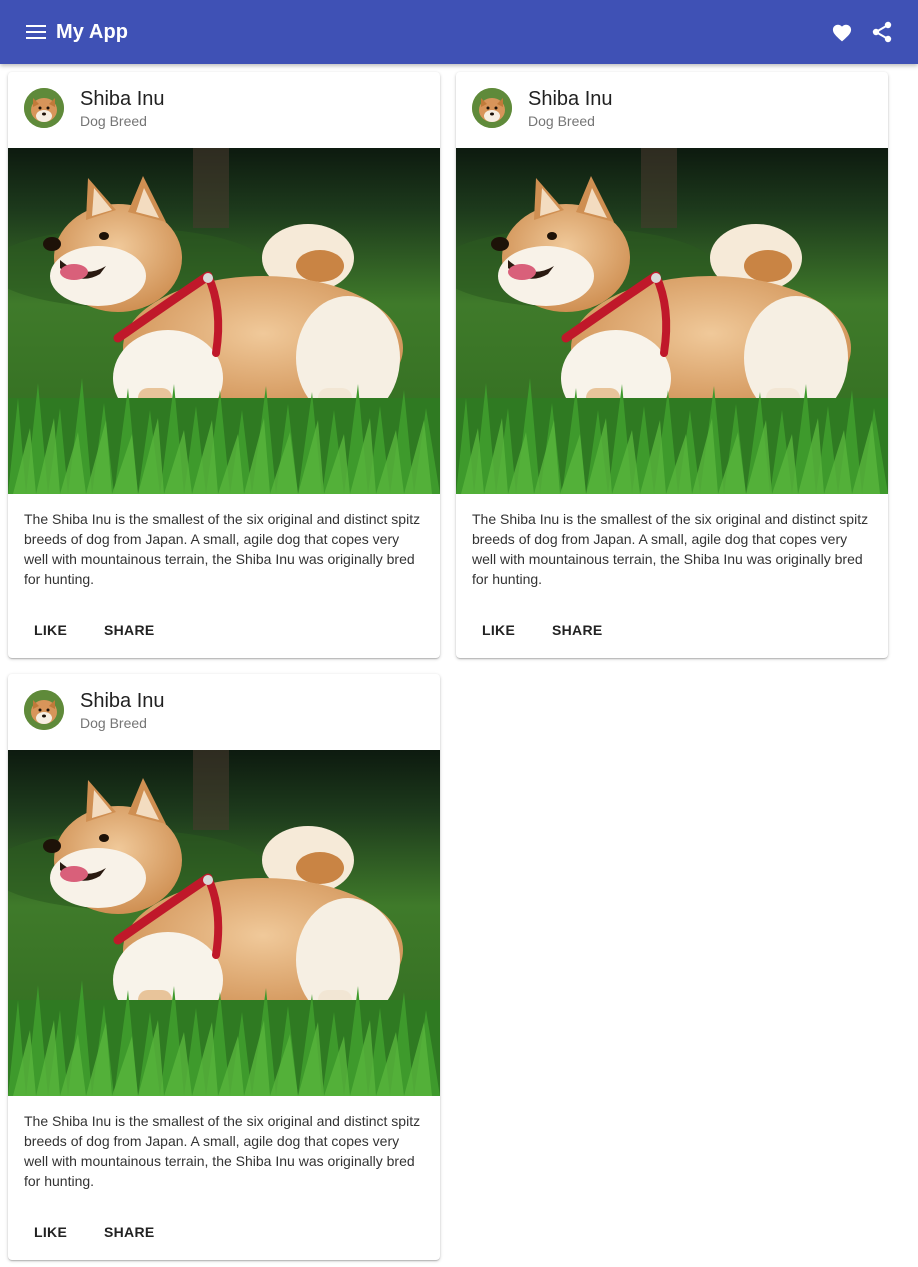 The width and height of the screenshot is (918, 1267). What do you see at coordinates (36, 32) in the screenshot?
I see `menu-icon` at bounding box center [36, 32].